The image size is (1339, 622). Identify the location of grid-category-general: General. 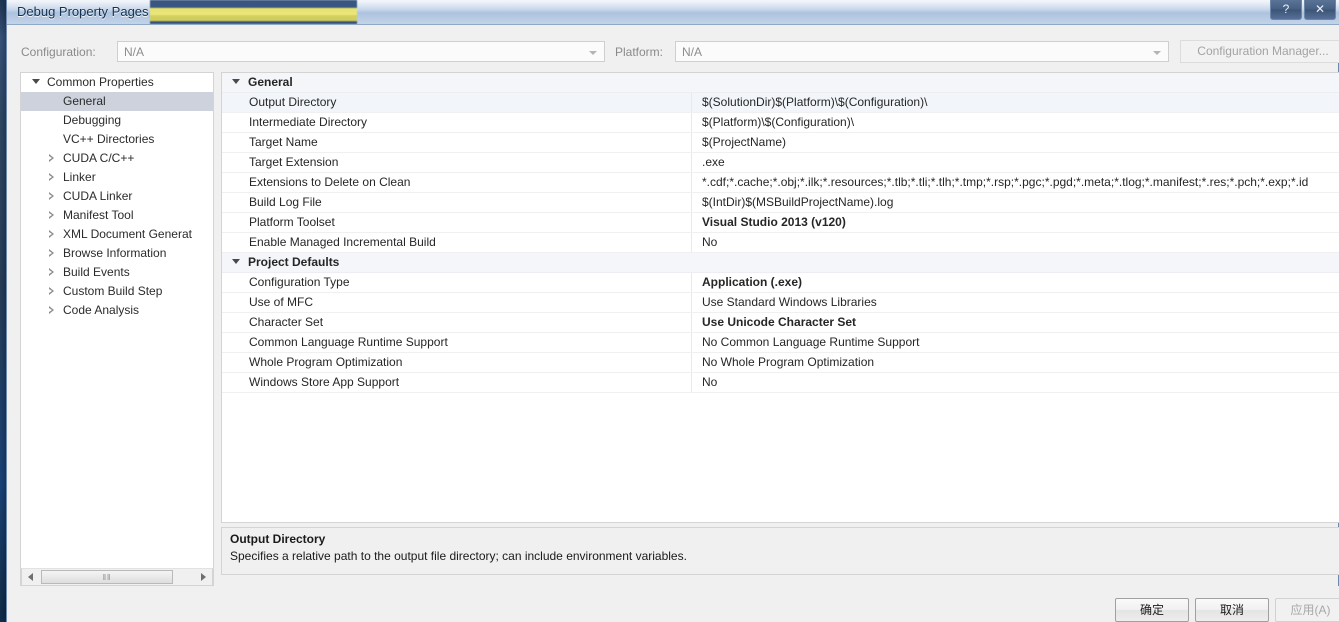
(780, 83).